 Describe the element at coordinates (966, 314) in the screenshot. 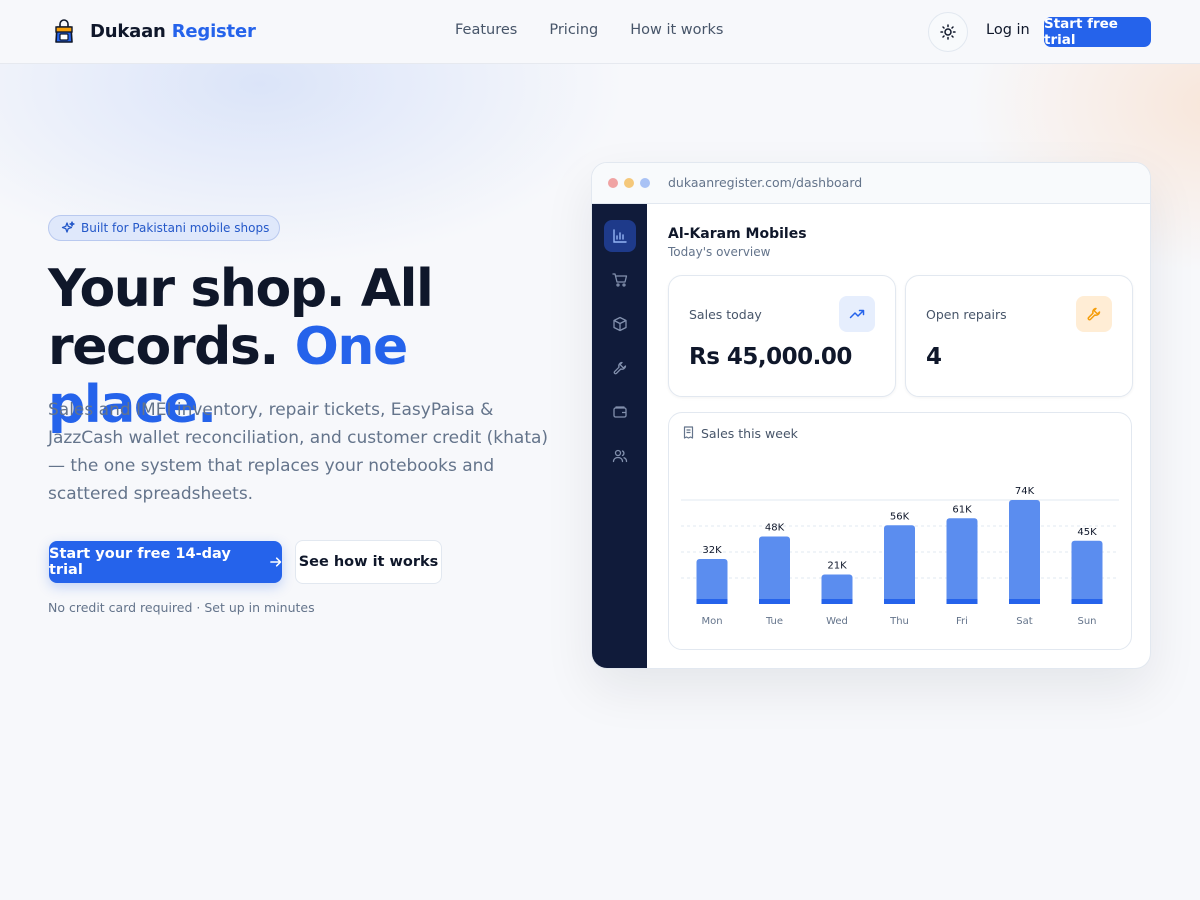

I see `open-repairs-label: Open repairs` at that location.